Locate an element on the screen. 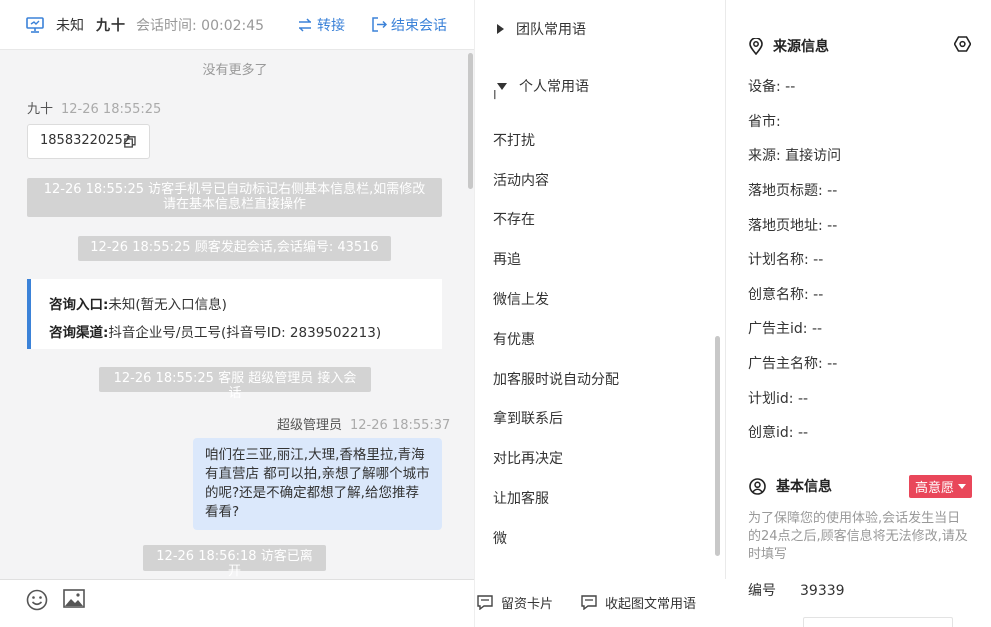  intent-level-dropdown: 高意愿 is located at coordinates (941, 486).